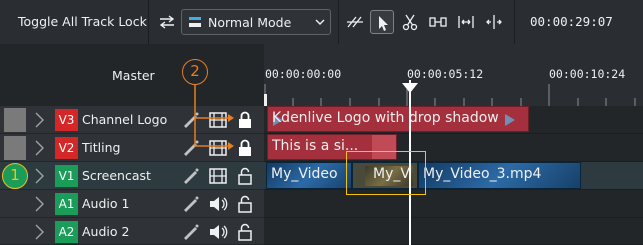  What do you see at coordinates (66, 204) in the screenshot?
I see `track-tag: A1` at bounding box center [66, 204].